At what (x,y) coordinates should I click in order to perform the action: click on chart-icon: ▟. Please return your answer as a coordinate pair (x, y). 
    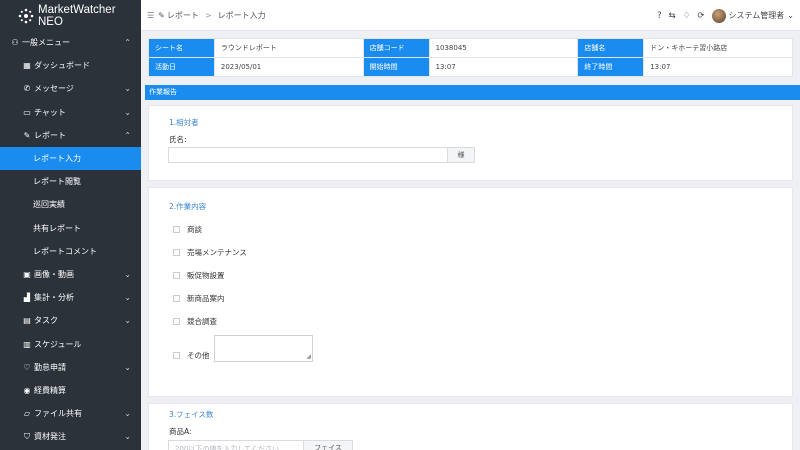
    Looking at the image, I should click on (27, 298).